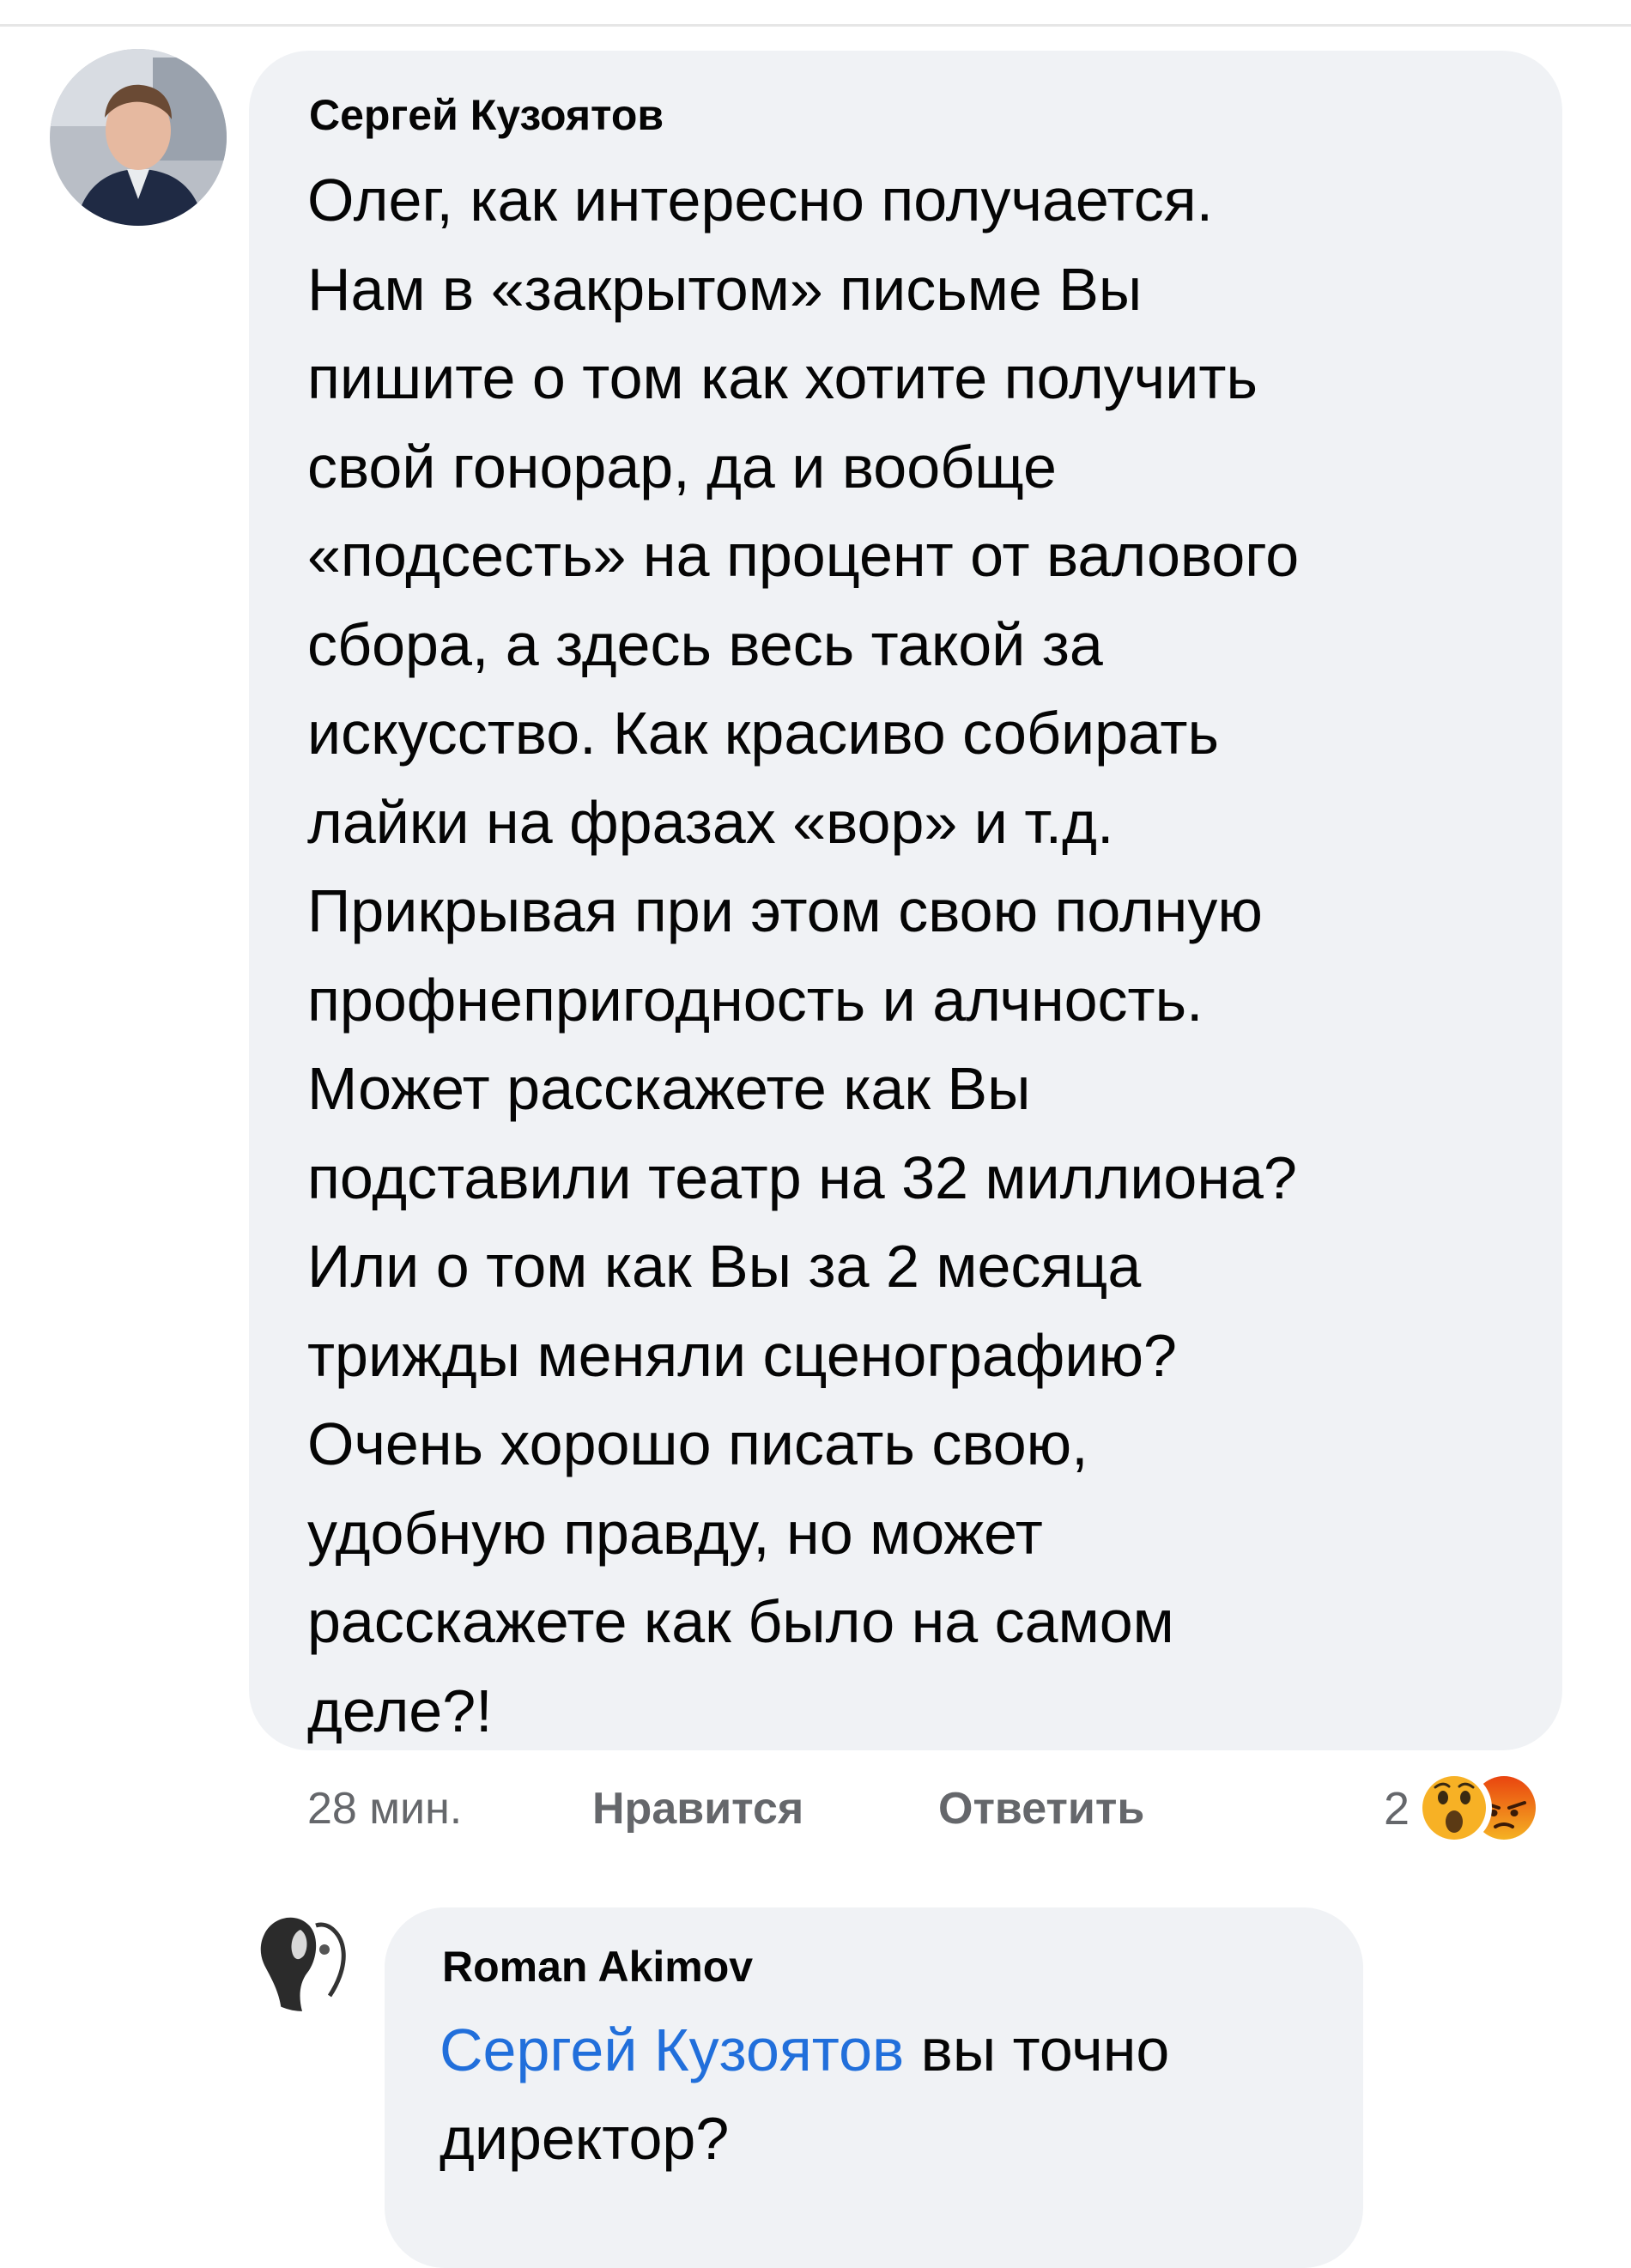  Describe the element at coordinates (675, 1533) in the screenshot. I see `comment-line: удобную правду, но может` at that location.